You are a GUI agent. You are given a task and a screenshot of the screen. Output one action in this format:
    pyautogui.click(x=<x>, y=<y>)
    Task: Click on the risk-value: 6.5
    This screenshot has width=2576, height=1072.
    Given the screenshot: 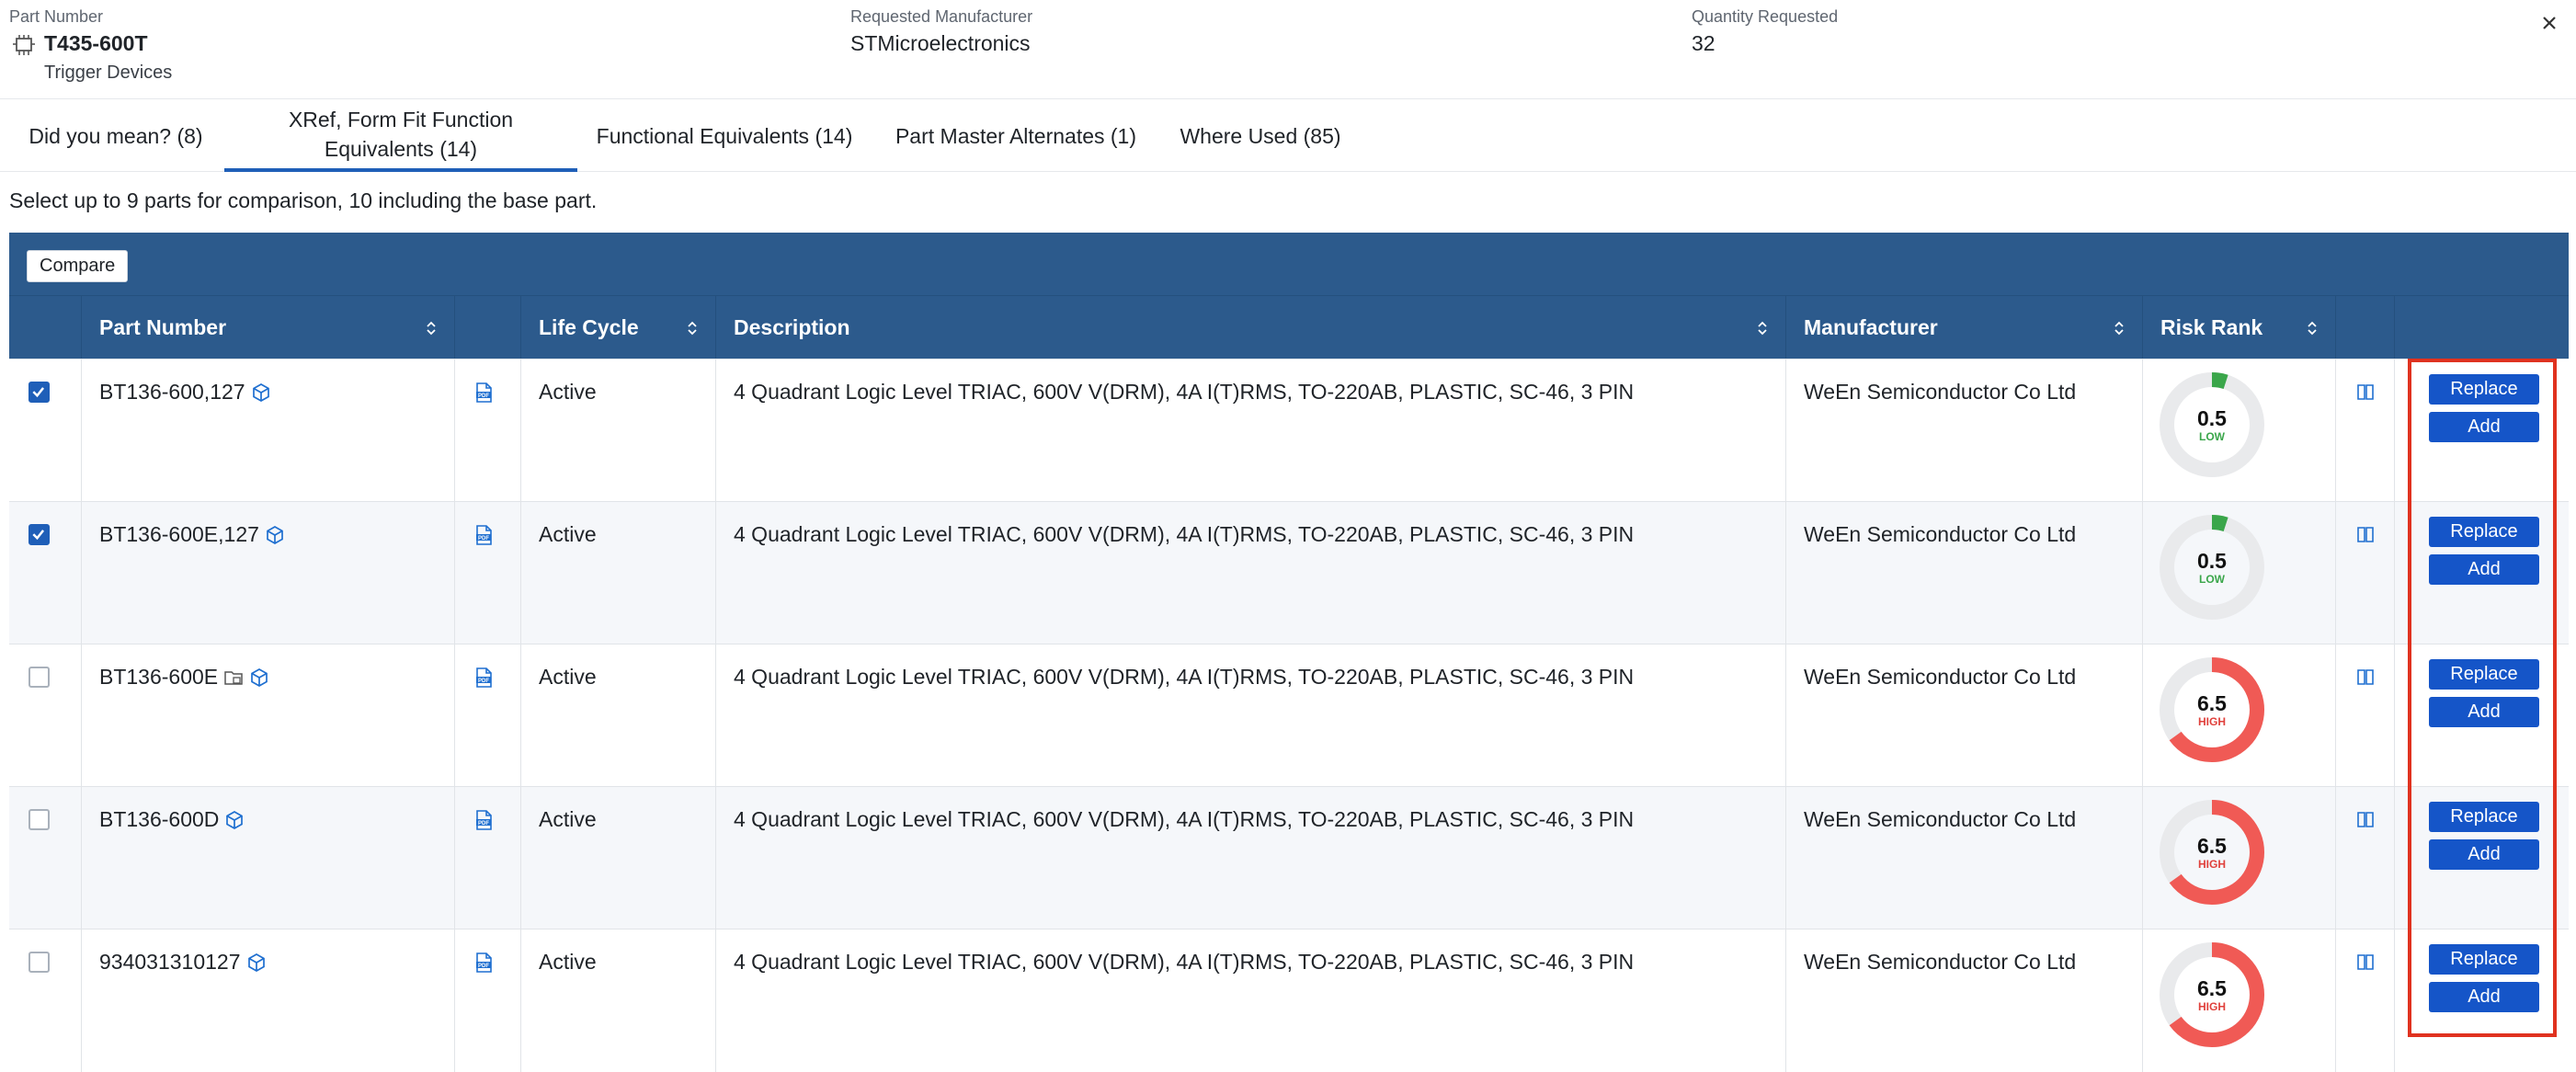 What is the action you would take?
    pyautogui.click(x=2212, y=703)
    